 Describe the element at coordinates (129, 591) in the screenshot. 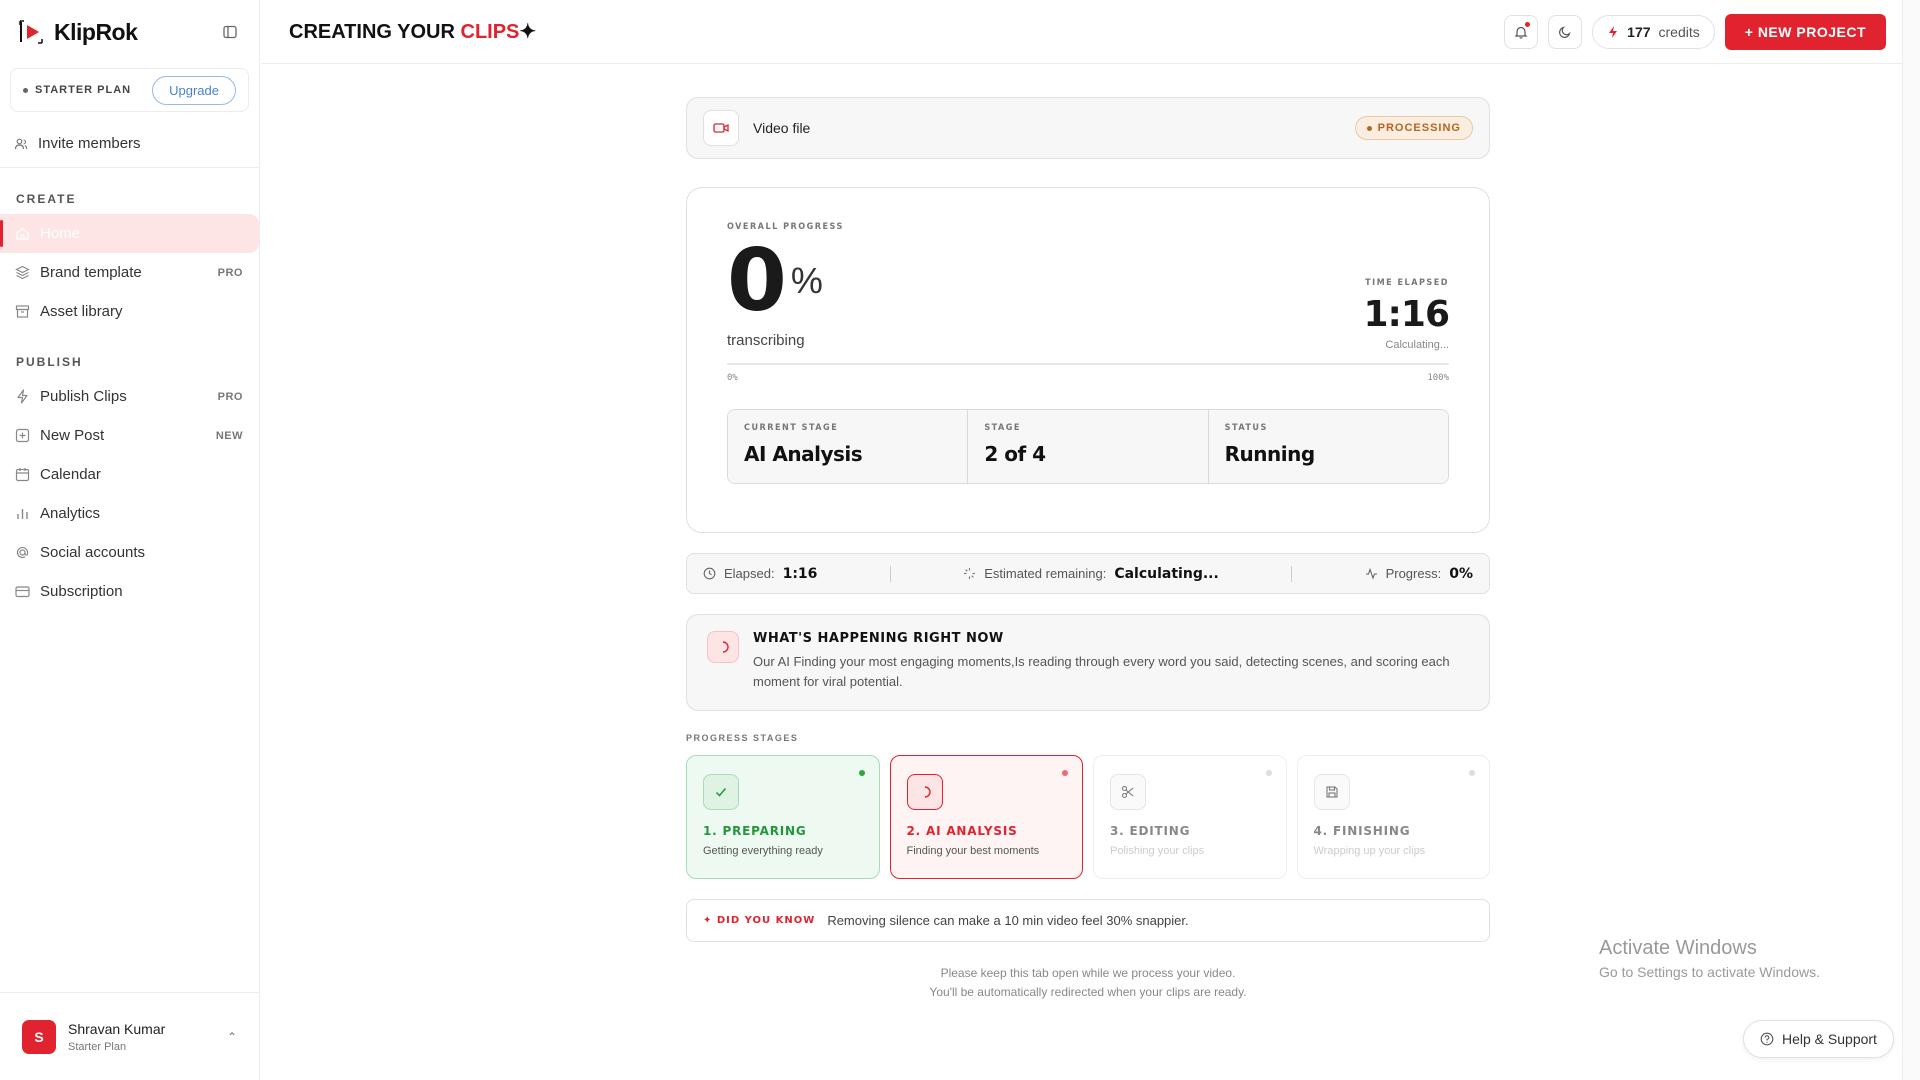

I see `sidebar-item-subscription: Subscription` at that location.